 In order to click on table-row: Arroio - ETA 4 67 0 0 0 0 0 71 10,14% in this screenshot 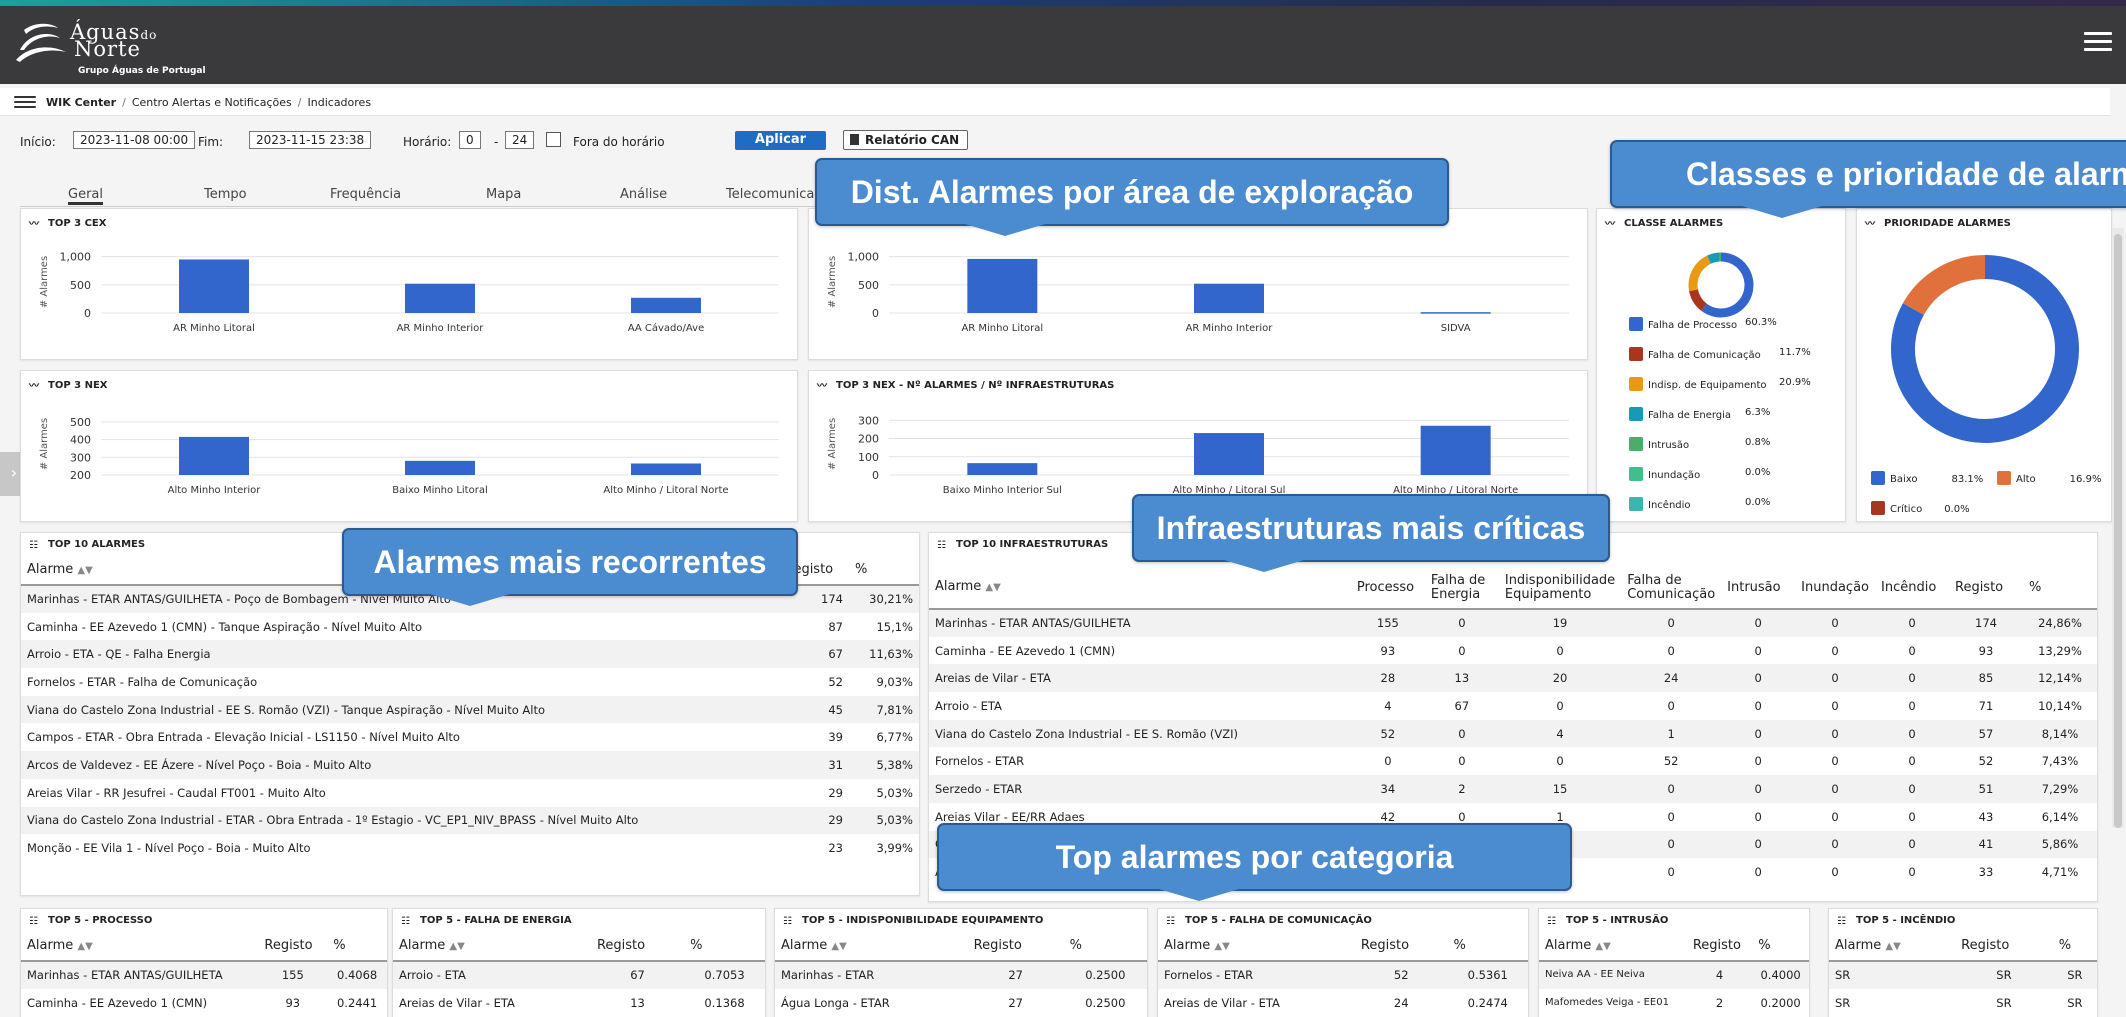, I will do `click(1513, 706)`.